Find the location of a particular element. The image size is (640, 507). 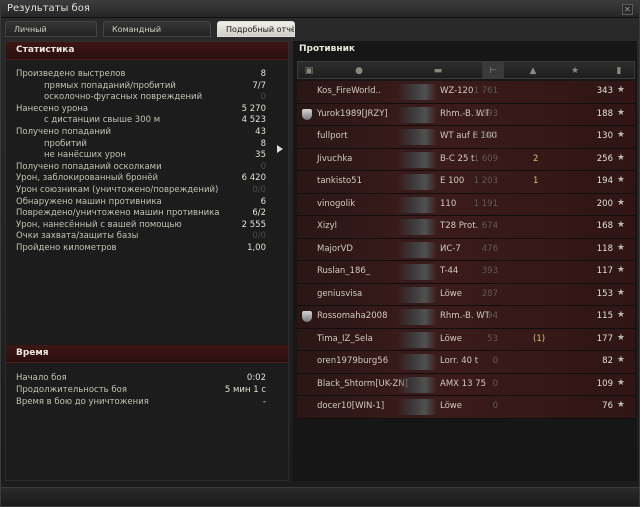

stats-header: Статистика is located at coordinates (147, 51).